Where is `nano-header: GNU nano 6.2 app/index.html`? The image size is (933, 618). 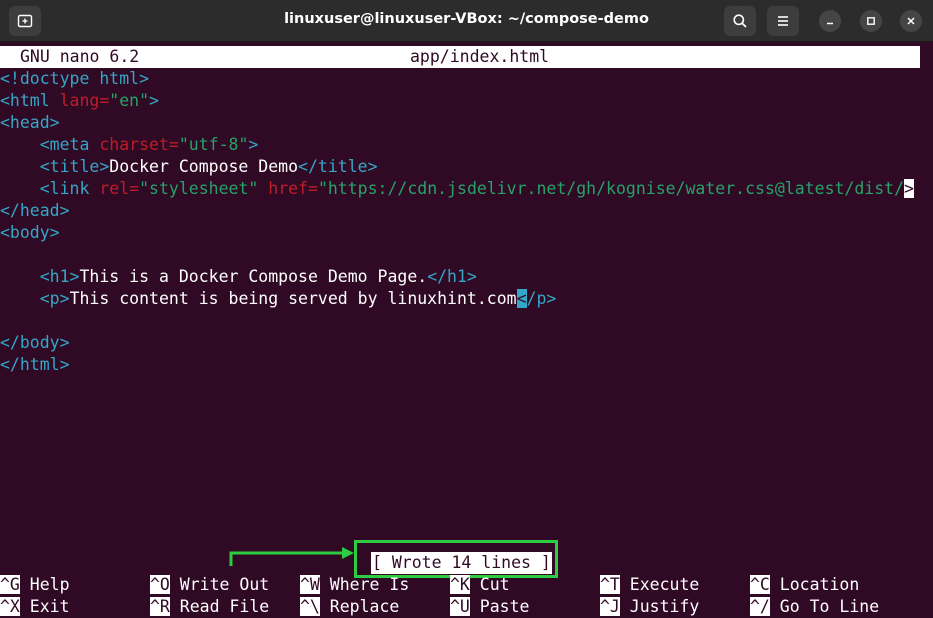
nano-header: GNU nano 6.2 app/index.html is located at coordinates (460, 57).